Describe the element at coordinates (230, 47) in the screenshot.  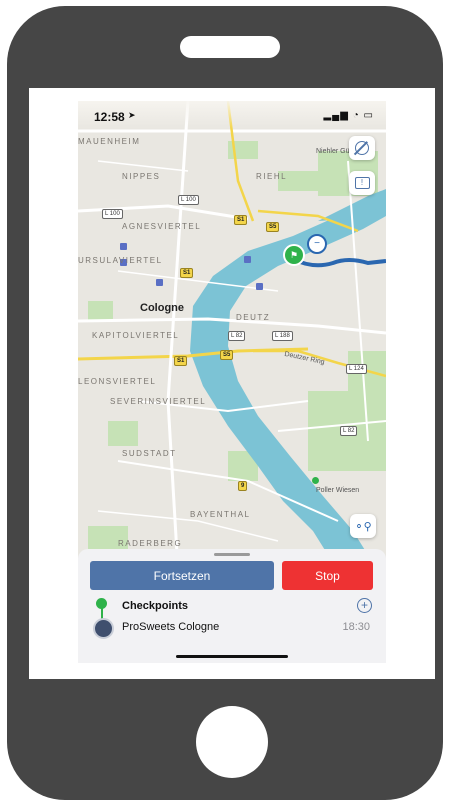
I see `phone-speaker` at that location.